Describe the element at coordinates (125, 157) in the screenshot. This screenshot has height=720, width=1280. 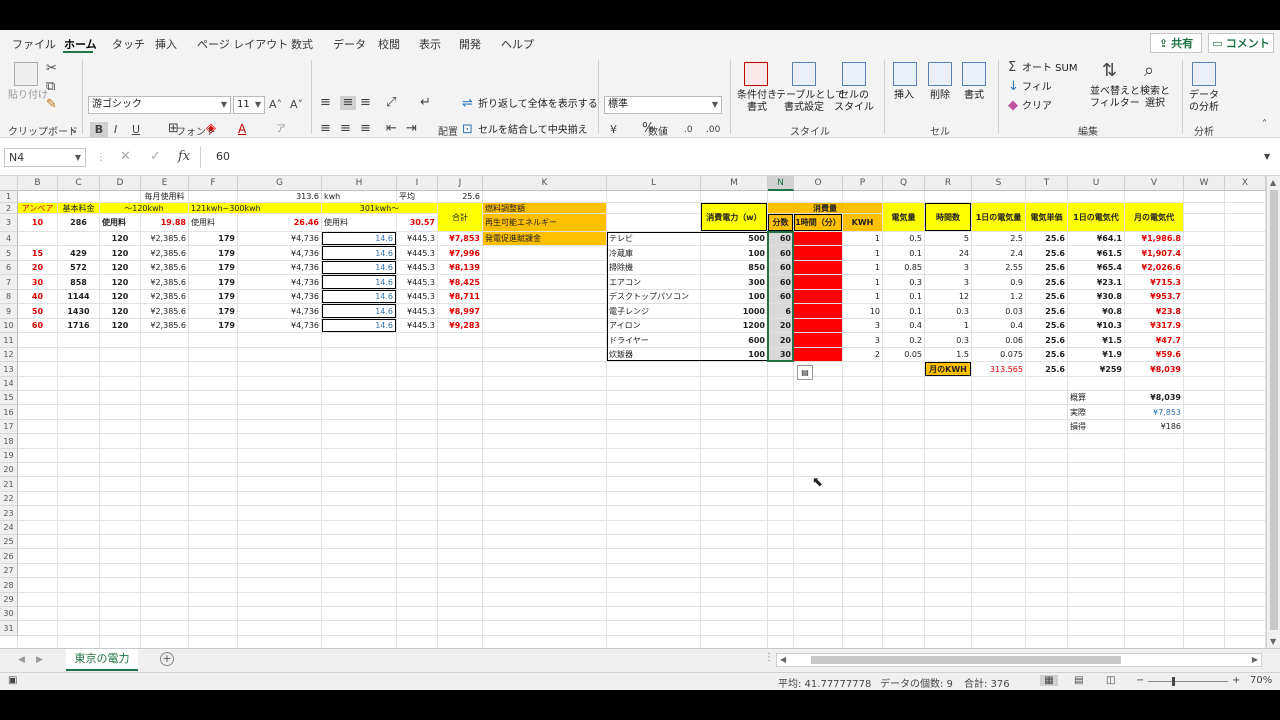
I see `cancel-icon: ✕` at that location.